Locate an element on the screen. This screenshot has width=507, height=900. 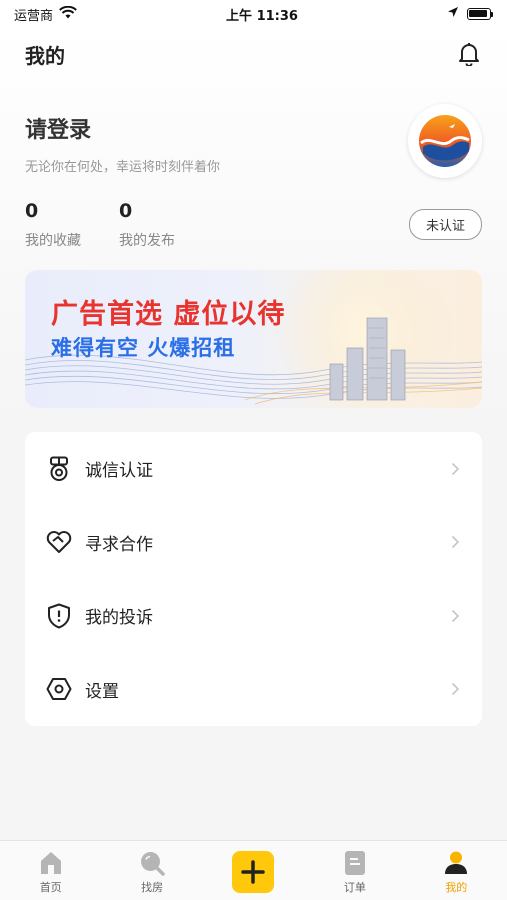
login-prompt: 请登录 is located at coordinates (122, 128).